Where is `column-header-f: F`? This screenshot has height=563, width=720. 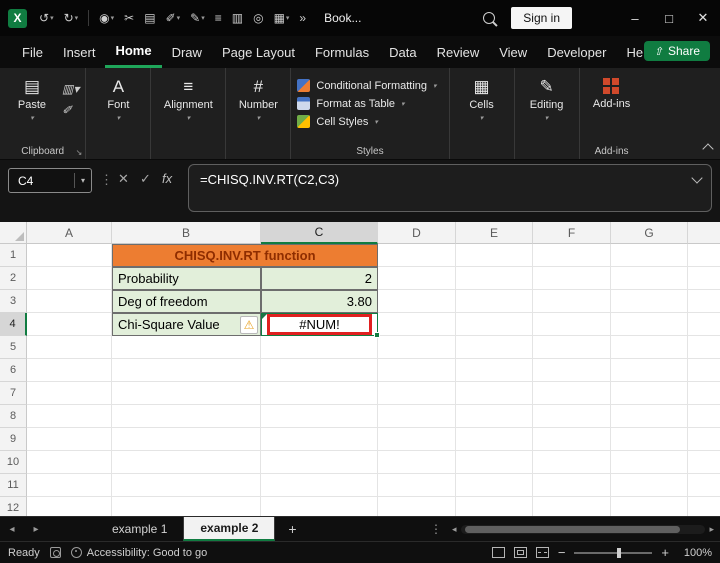 column-header-f: F is located at coordinates (572, 233).